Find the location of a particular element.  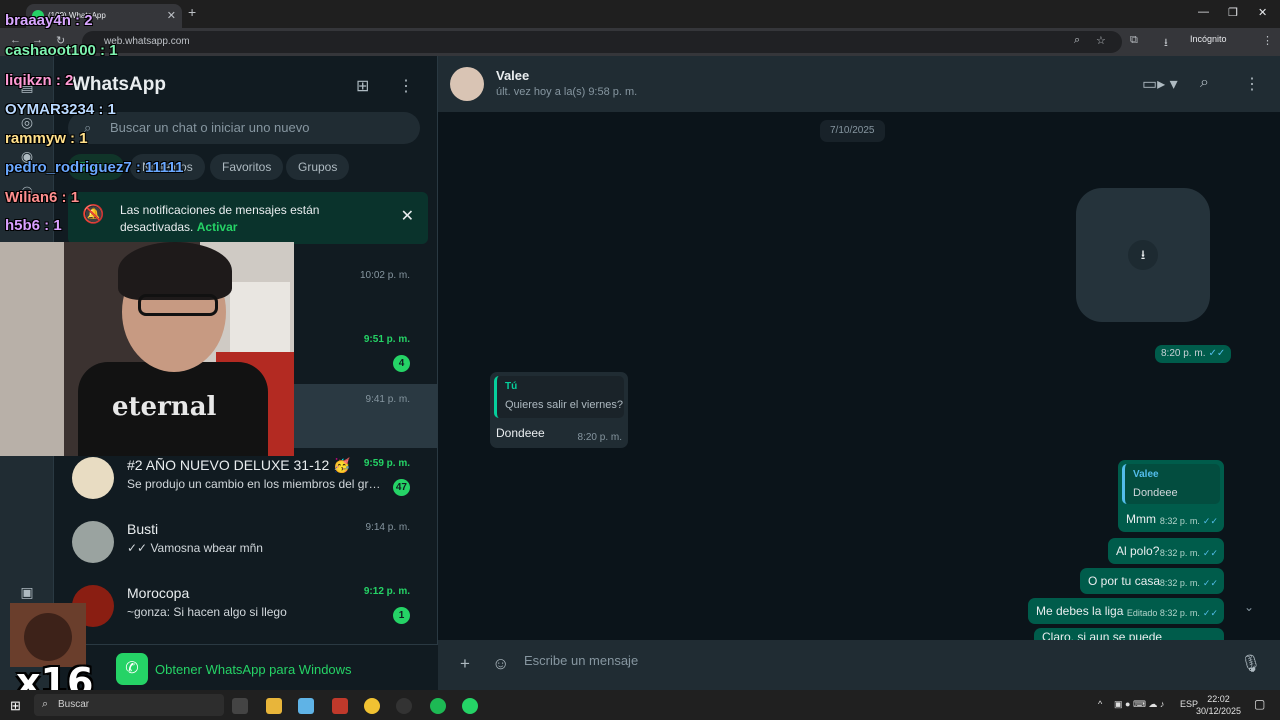

get-app-banner: ✆ Obtener WhatsApp para Windows is located at coordinates (246, 667).